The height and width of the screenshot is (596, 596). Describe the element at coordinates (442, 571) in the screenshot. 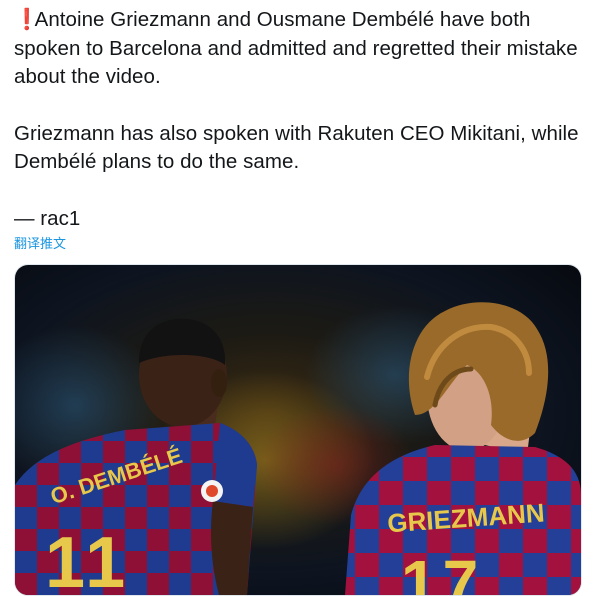

I see `right-player-number: 17` at that location.